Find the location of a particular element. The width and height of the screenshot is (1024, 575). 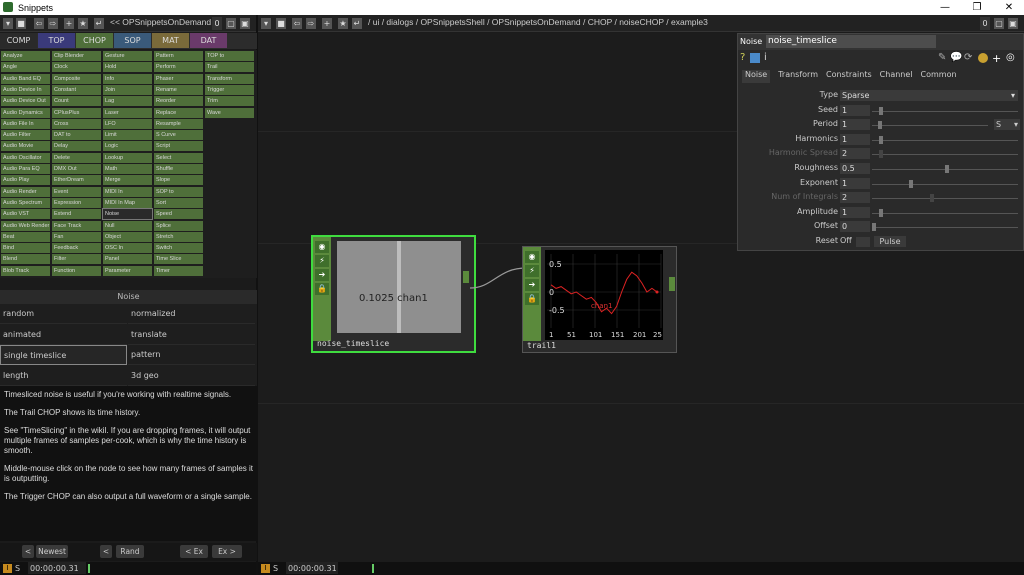

menu-down-icon: ▾ is located at coordinates (266, 23).